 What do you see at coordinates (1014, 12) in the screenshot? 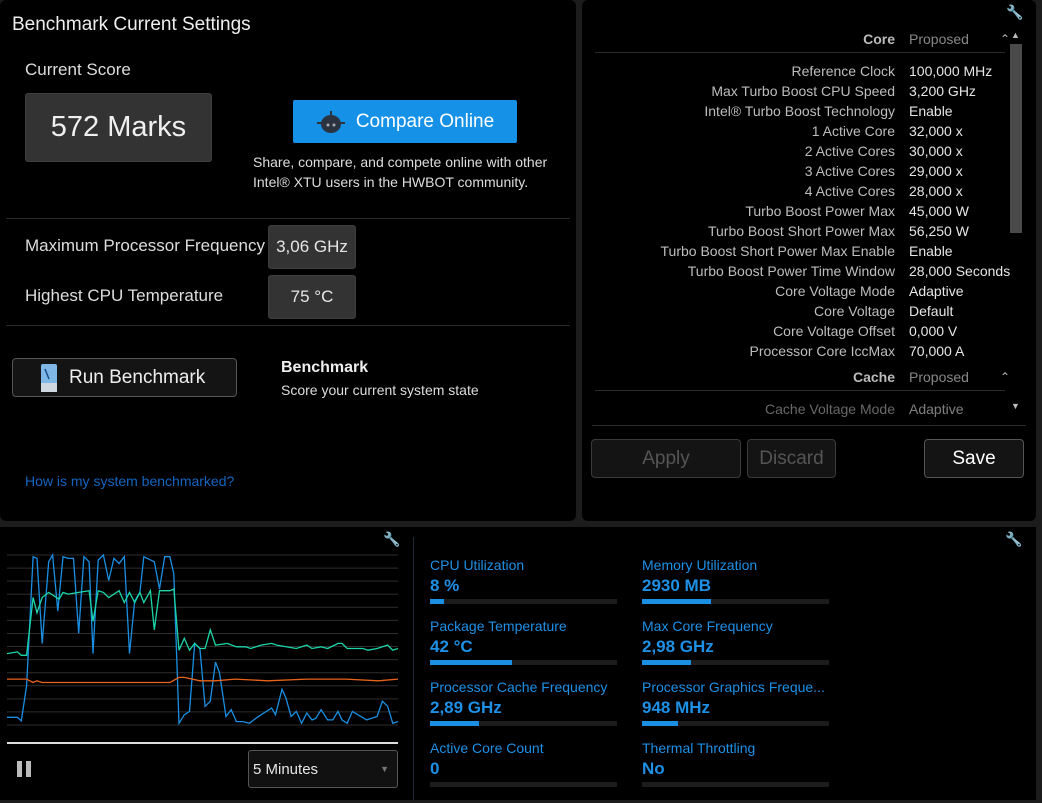
I see `wrench-icon: 🔧` at bounding box center [1014, 12].